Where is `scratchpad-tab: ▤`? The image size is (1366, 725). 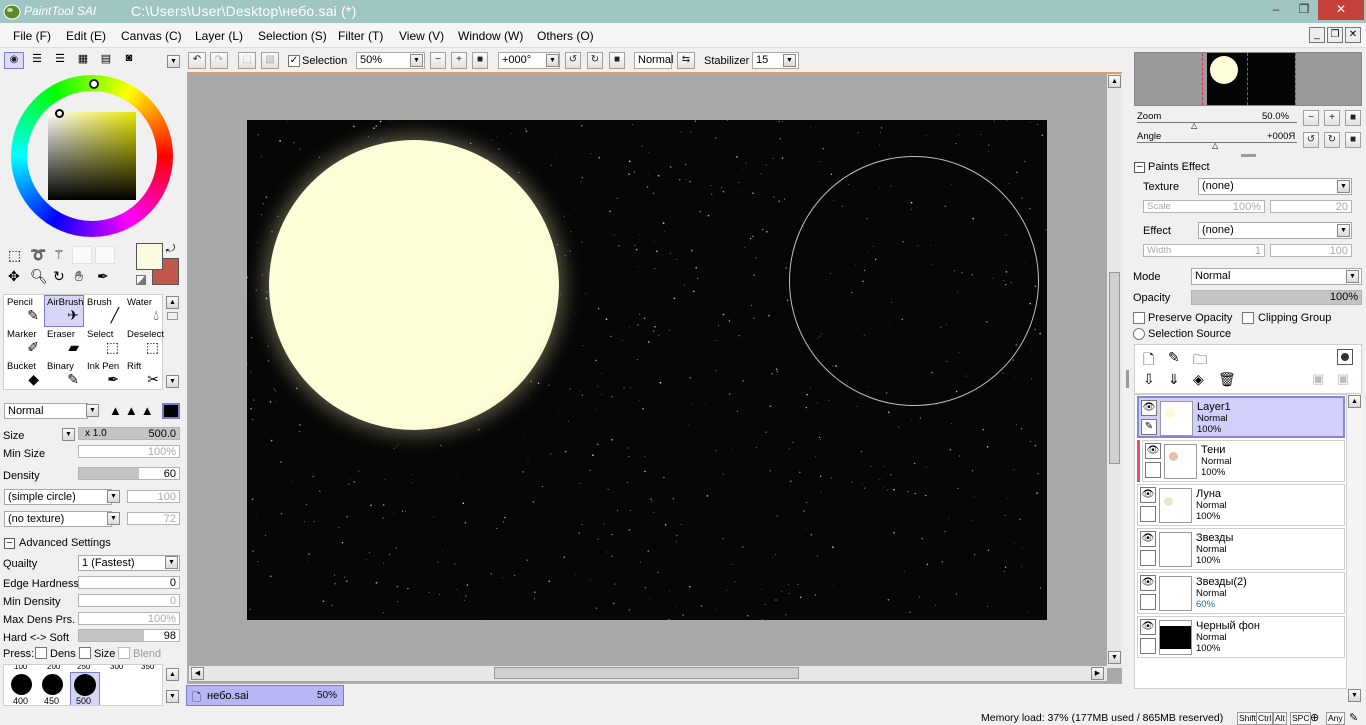 scratchpad-tab: ▤ is located at coordinates (106, 60).